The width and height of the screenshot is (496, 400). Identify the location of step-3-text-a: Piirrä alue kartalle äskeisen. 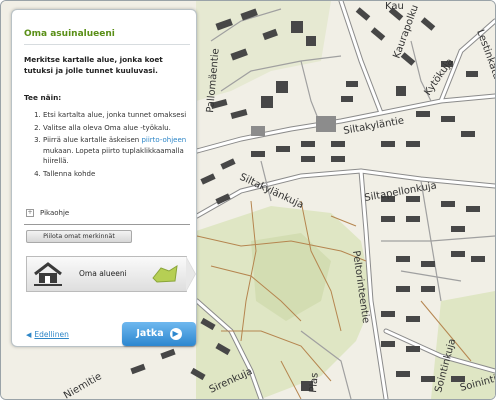
(92, 140).